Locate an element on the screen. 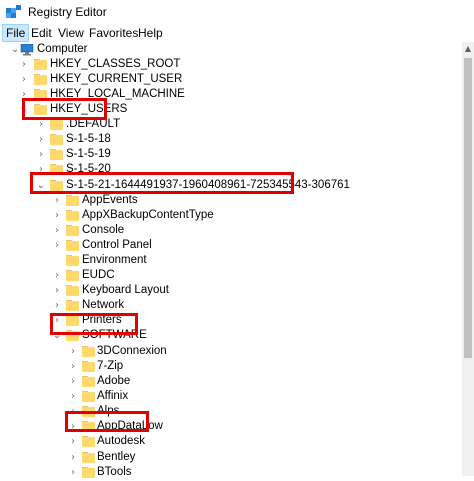 The image size is (474, 481). title-bar: Registry Editor is located at coordinates (237, 12).